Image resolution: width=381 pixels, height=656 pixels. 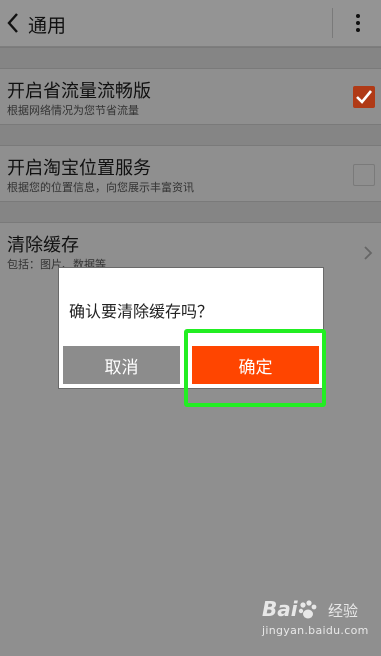 What do you see at coordinates (190, 96) in the screenshot?
I see `setting-row-data-saver: 开启省流量流畅版 根据网络情况为您节省流量` at bounding box center [190, 96].